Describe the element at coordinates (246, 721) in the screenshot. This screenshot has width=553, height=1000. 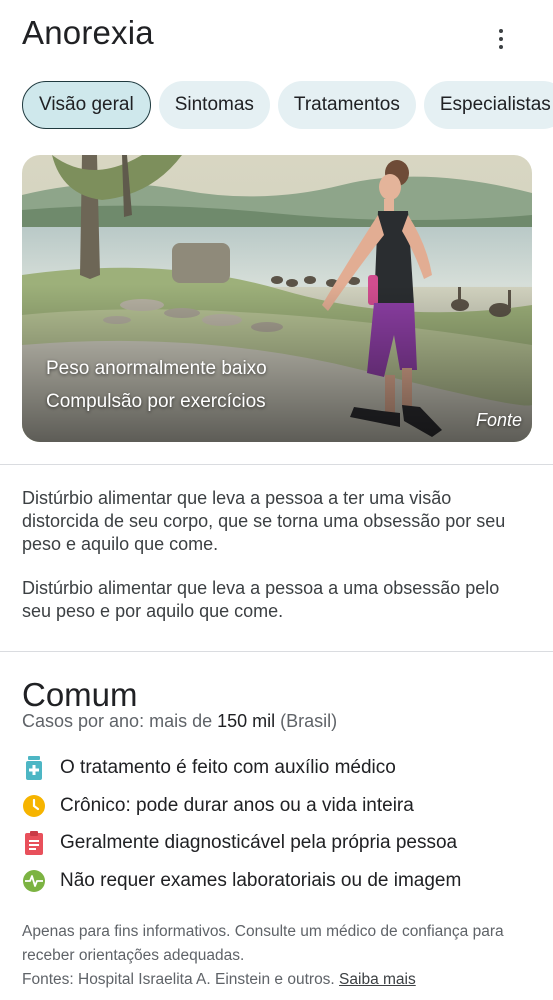
I see `cases-value: 150 mil` at that location.